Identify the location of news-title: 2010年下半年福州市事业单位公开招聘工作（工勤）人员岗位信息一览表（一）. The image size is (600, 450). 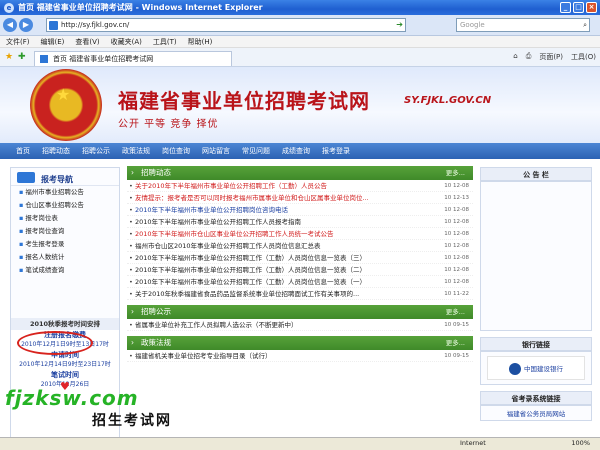
(250, 282).